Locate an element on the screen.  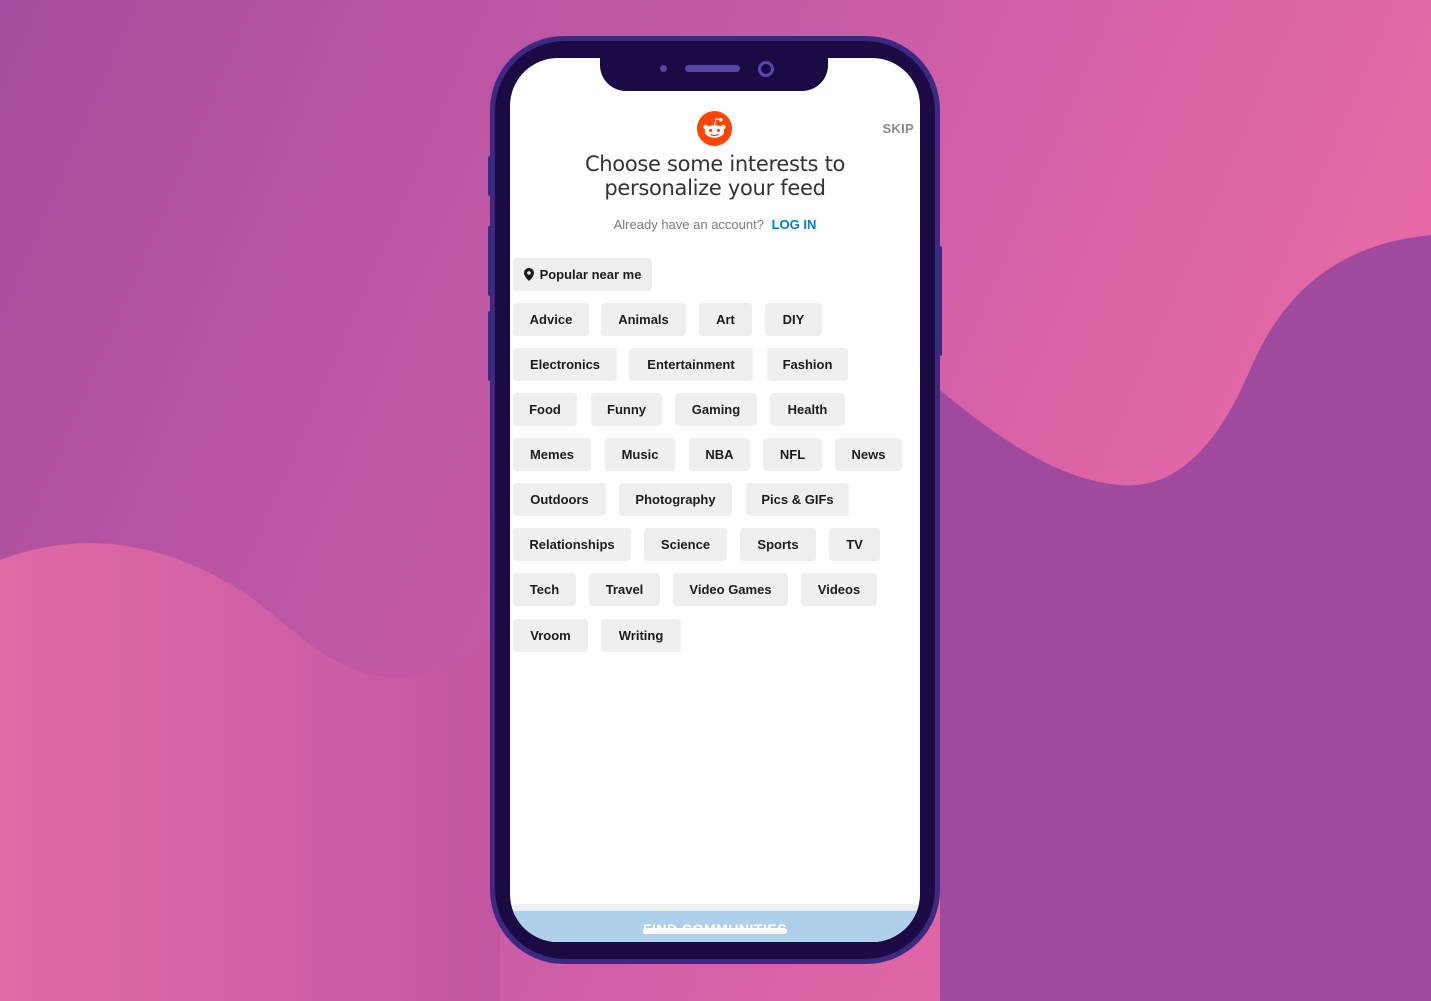
interest-chip: Electronics is located at coordinates (565, 364).